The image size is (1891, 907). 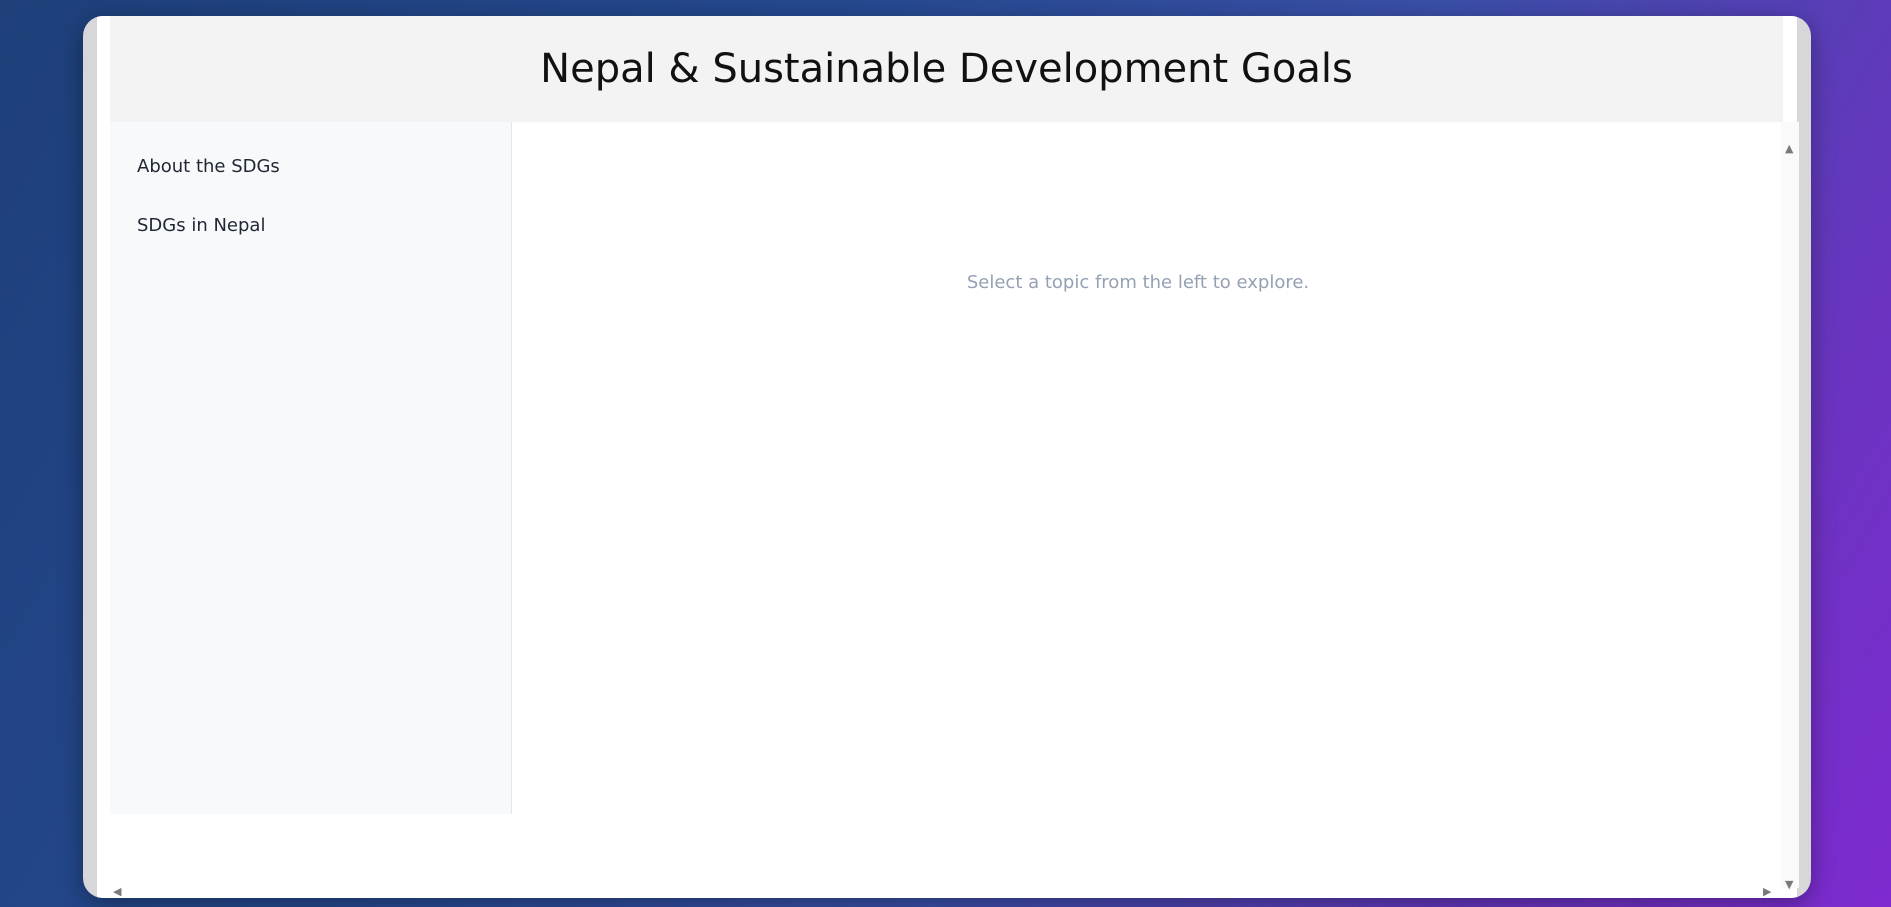 I want to click on vertical-scrollbar: ▲ ▼, so click(x=1790, y=506).